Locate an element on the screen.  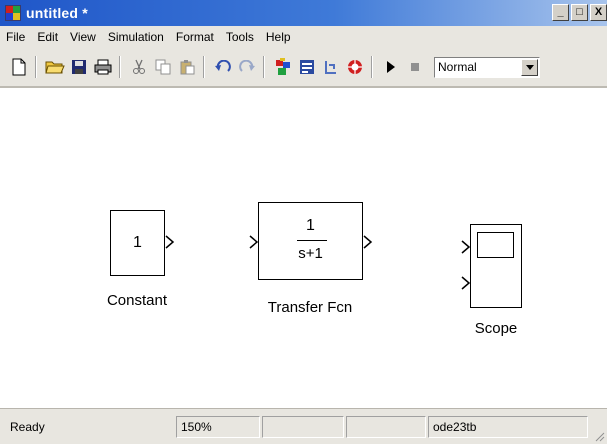
status-bar: Ready 150% ode23tb is located at coordinates (303, 426).